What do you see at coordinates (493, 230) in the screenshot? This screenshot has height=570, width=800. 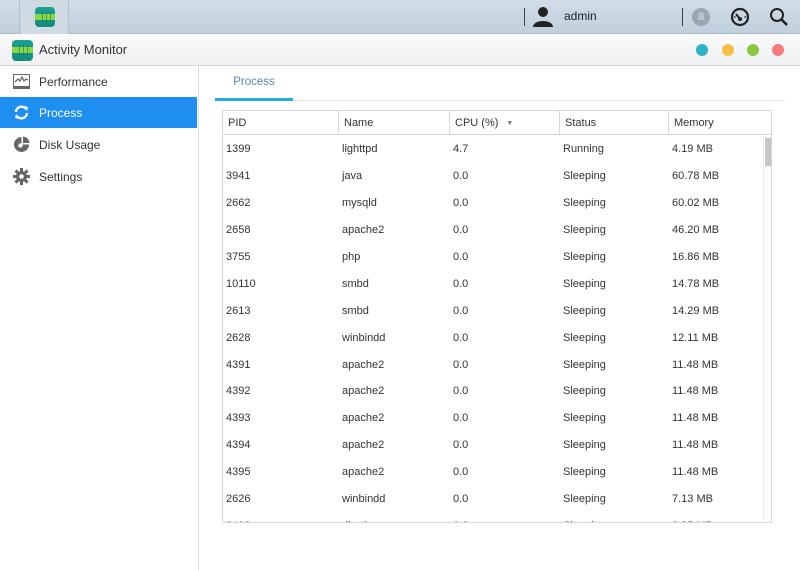 I see `table-row: 2658 apache2 0.0 Sleeping 46.20 MB` at bounding box center [493, 230].